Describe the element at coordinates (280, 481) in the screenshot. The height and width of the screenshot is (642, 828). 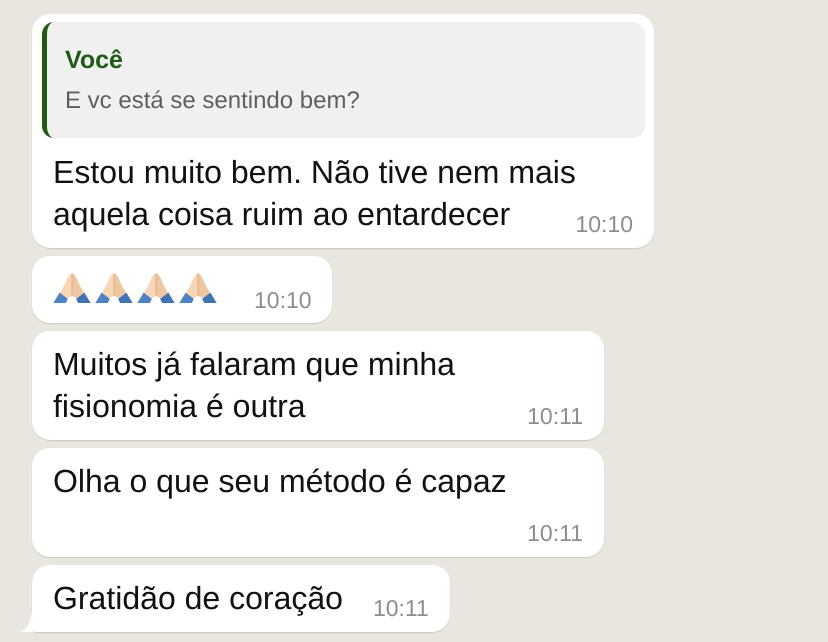
I see `message-text: Olha o que seu método é capaz` at that location.